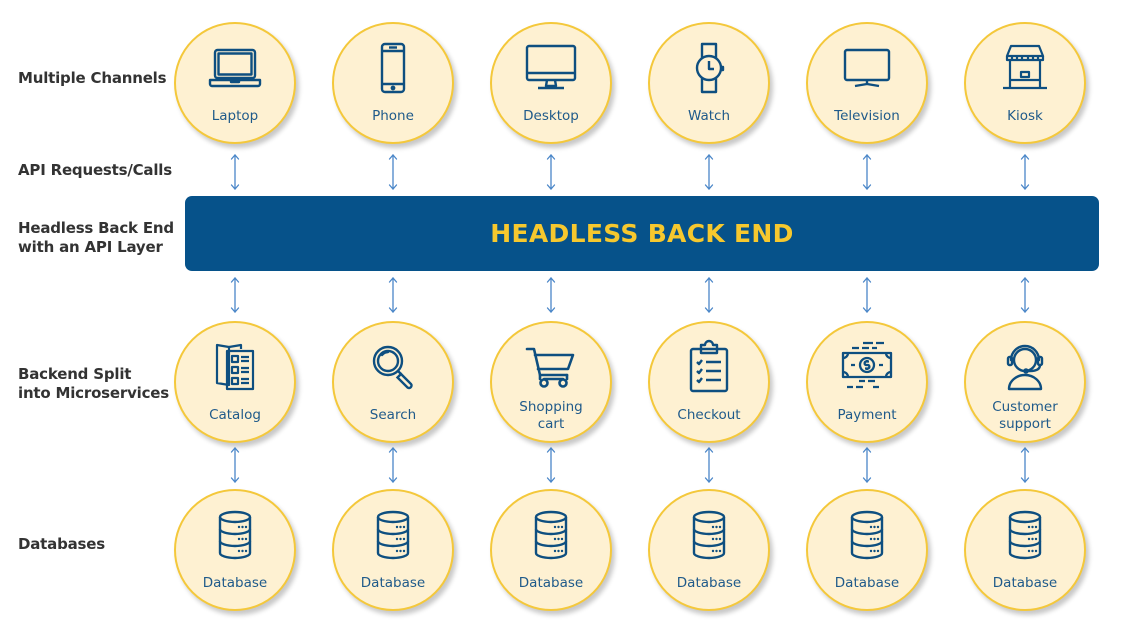  I want to click on channel-node-laptop: Laptop, so click(235, 83).